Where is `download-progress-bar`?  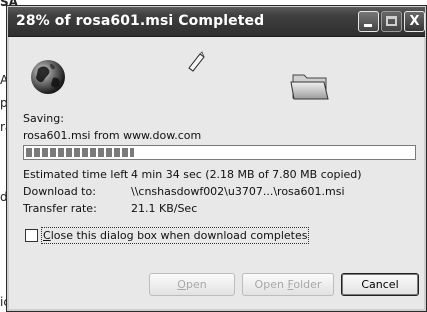
download-progress-bar is located at coordinates (219, 152).